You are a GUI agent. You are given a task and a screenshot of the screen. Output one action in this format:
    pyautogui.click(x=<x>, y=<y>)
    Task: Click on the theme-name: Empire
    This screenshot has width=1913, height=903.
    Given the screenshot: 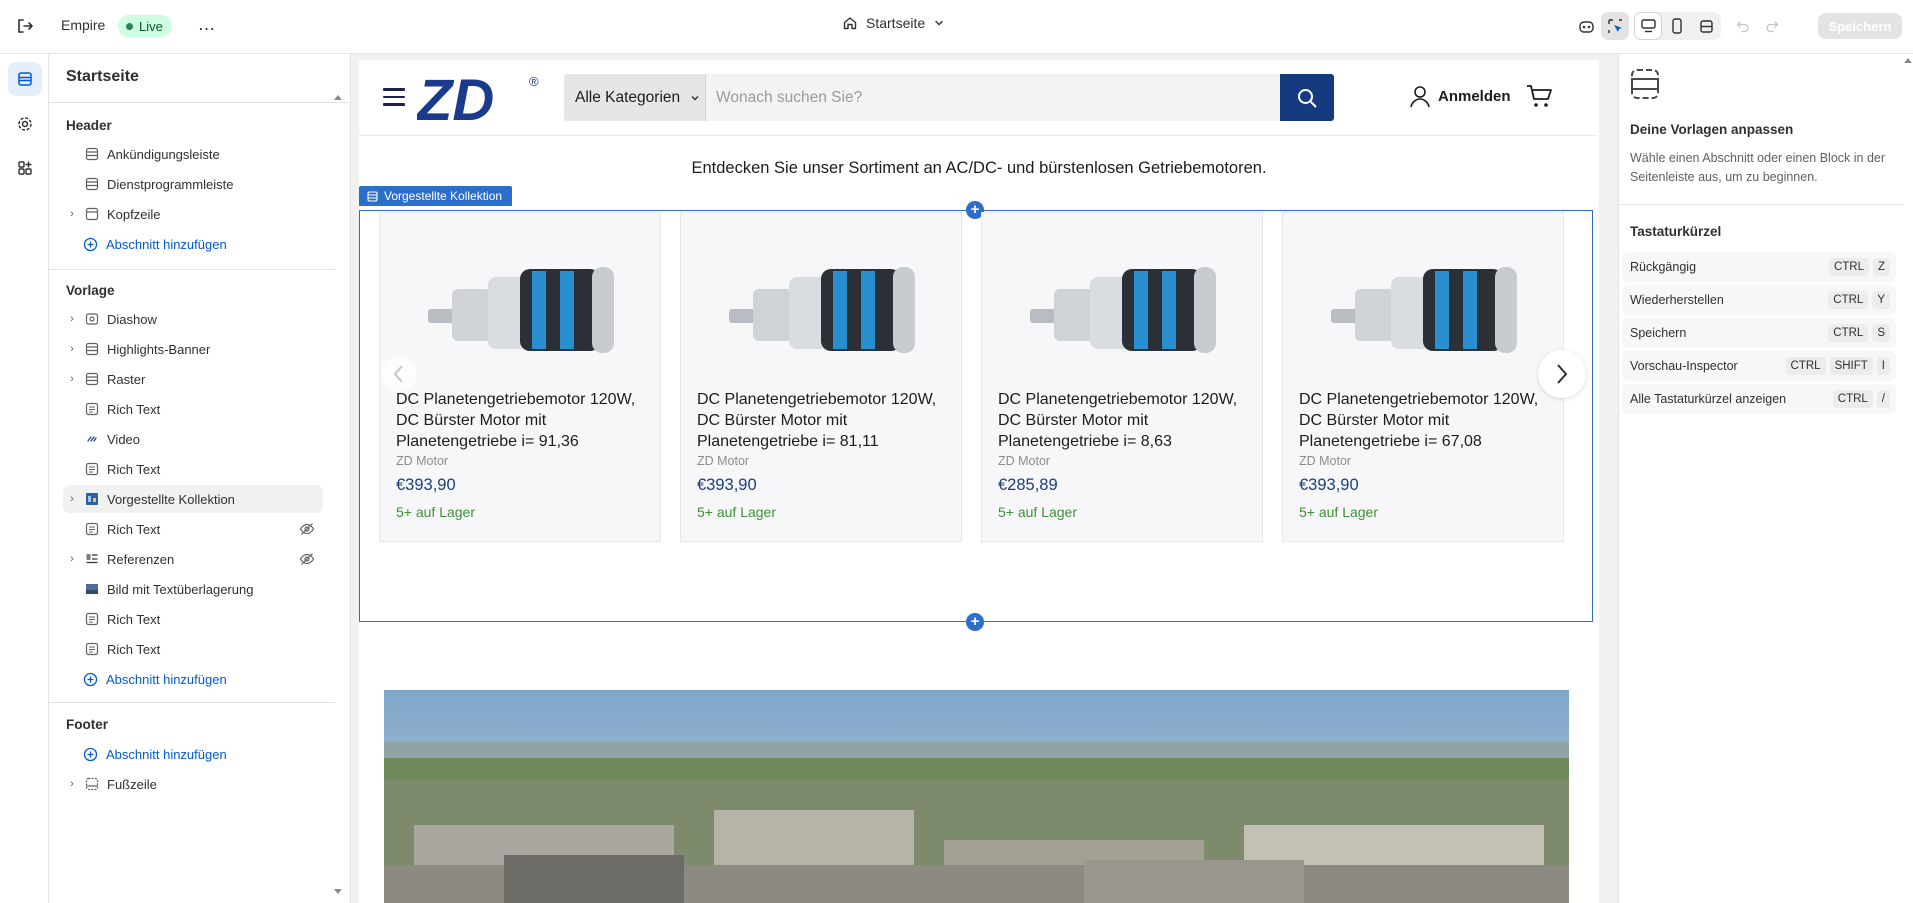 What is the action you would take?
    pyautogui.click(x=83, y=25)
    